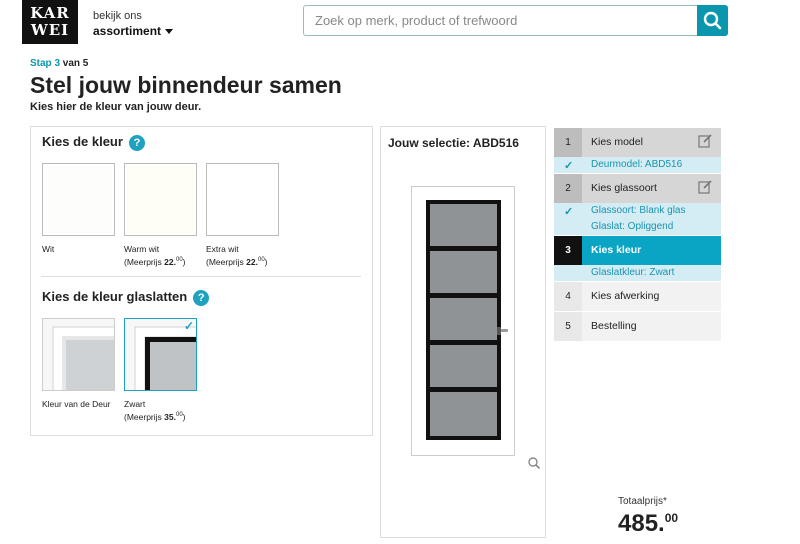  What do you see at coordinates (155, 255) in the screenshot?
I see `color-option-label: Warm wit (Meerprijs 22.00)` at bounding box center [155, 255].